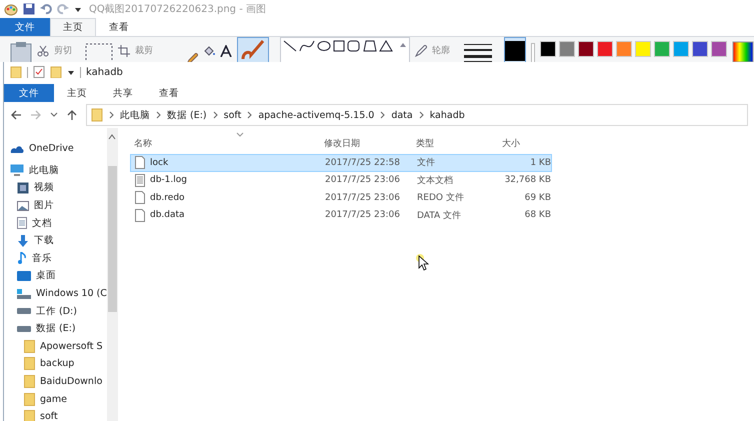 The width and height of the screenshot is (754, 421). I want to click on file-size: 1 KB, so click(540, 163).